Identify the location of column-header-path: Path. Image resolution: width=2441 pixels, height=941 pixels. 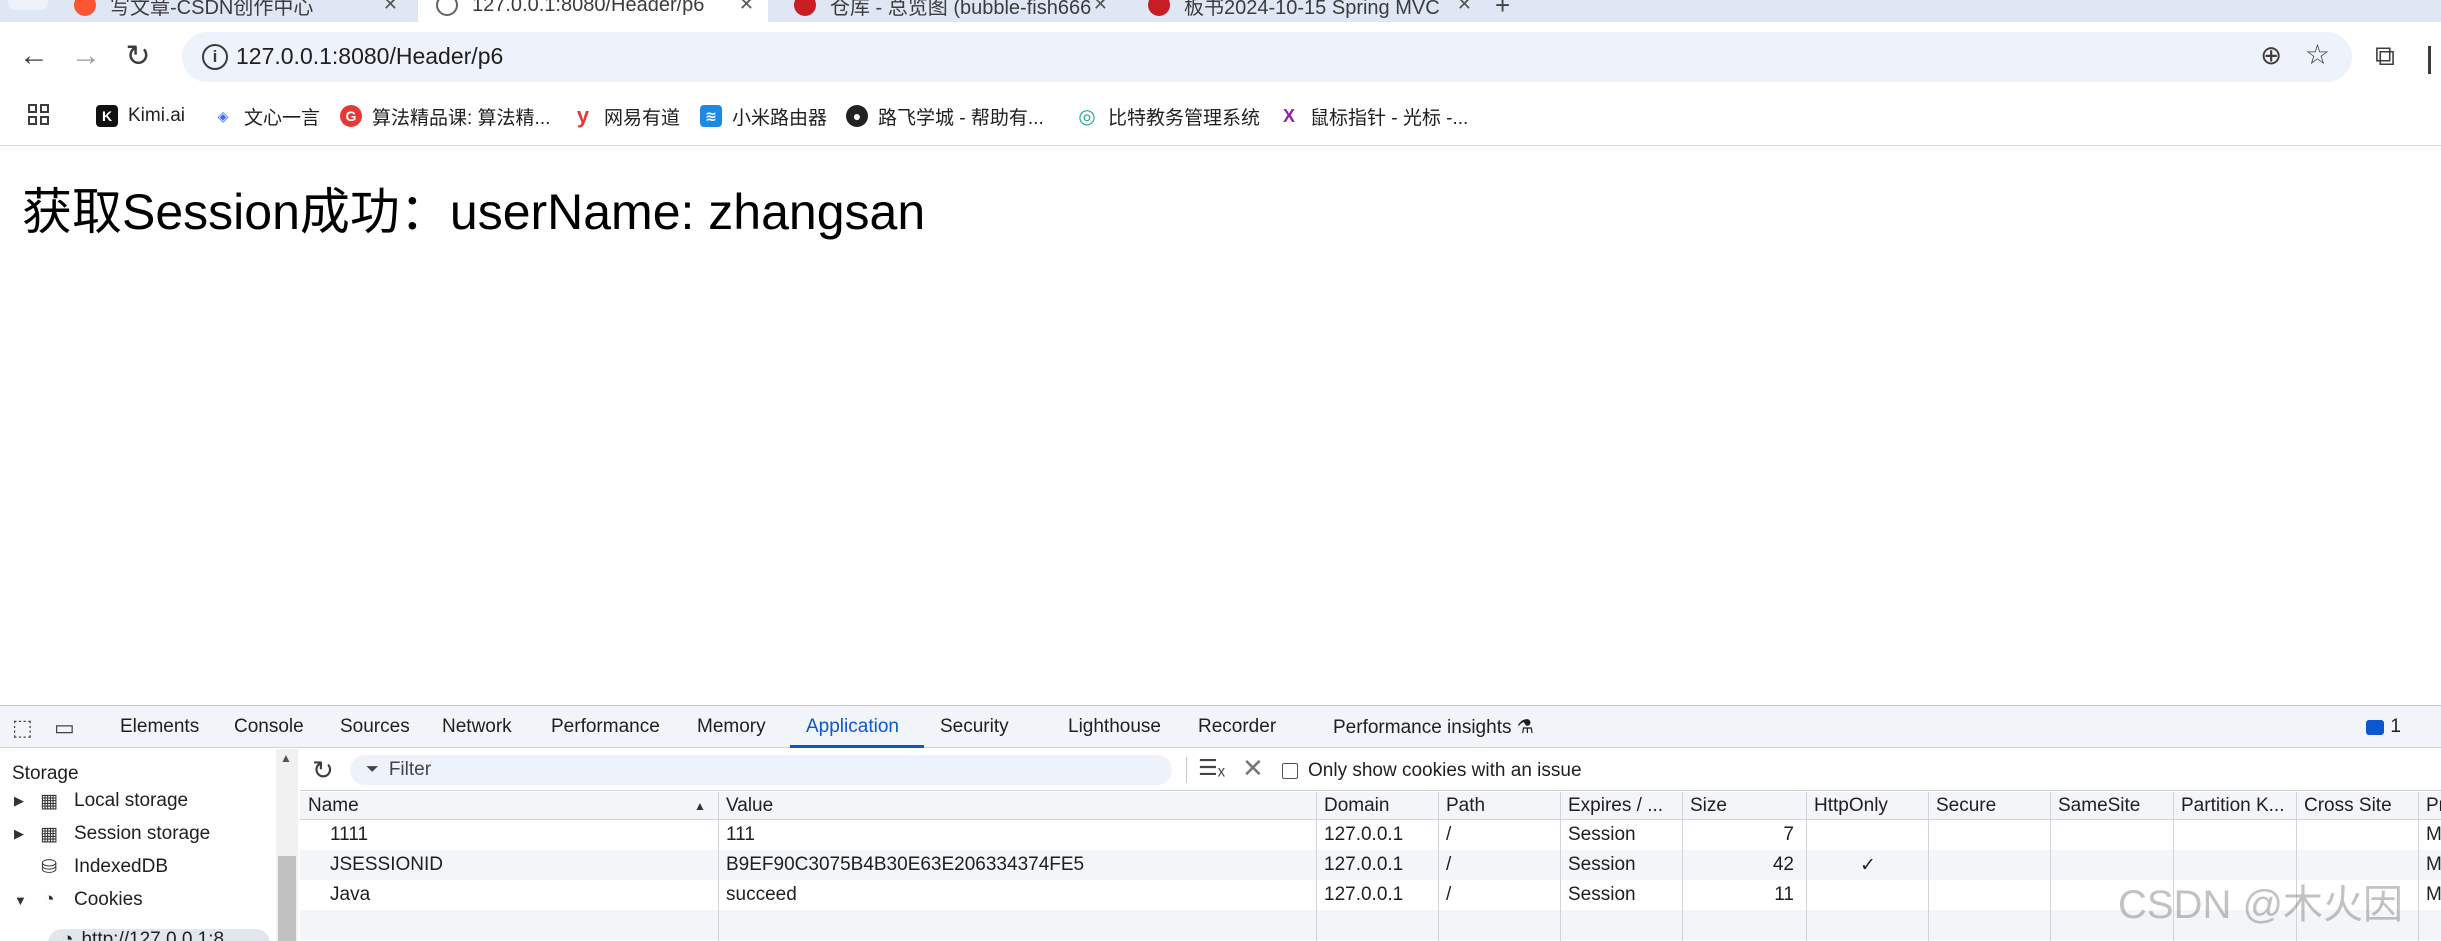
(1465, 806).